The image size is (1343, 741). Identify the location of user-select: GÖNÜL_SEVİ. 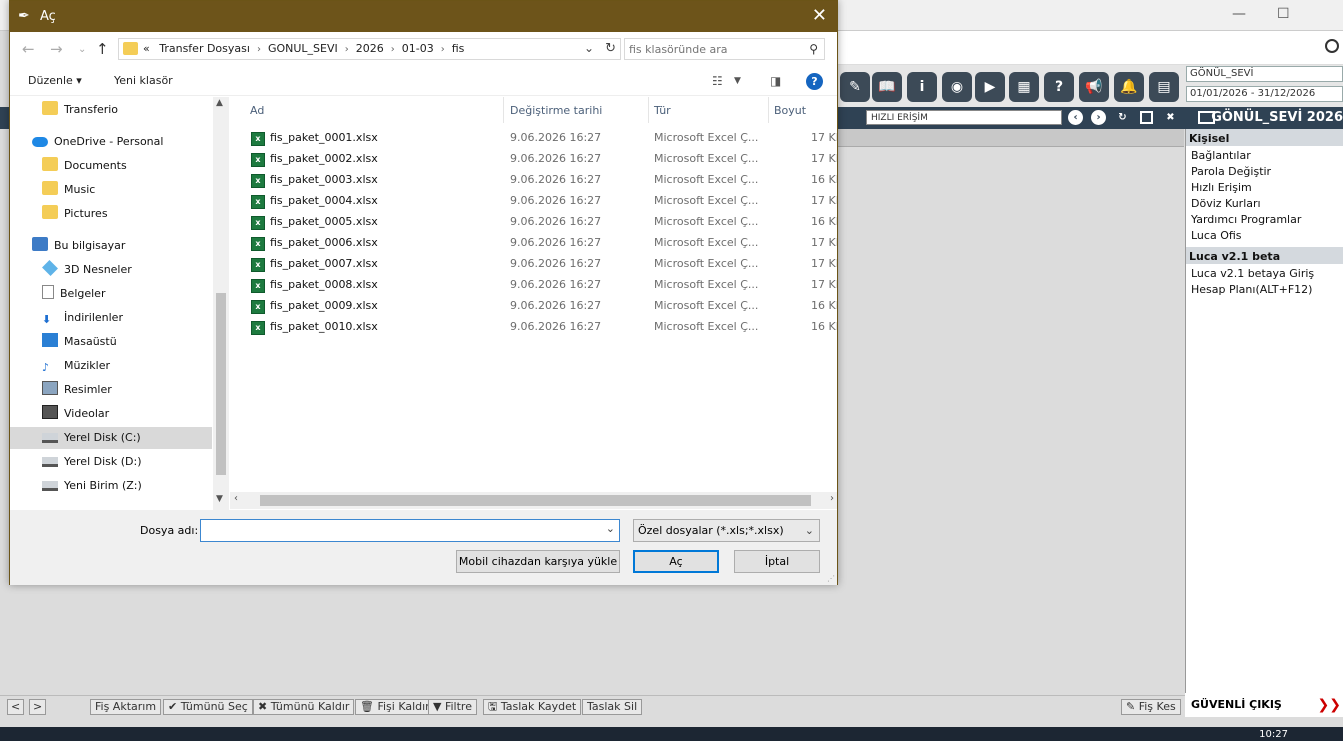
(1264, 74).